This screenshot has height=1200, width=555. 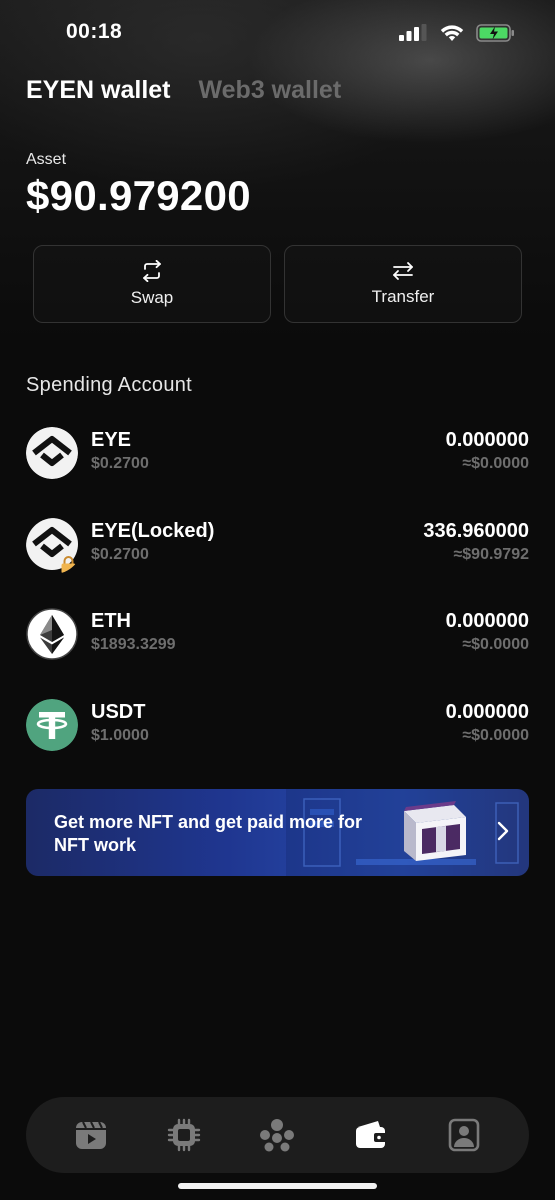 I want to click on status-time: 00:18, so click(x=94, y=31).